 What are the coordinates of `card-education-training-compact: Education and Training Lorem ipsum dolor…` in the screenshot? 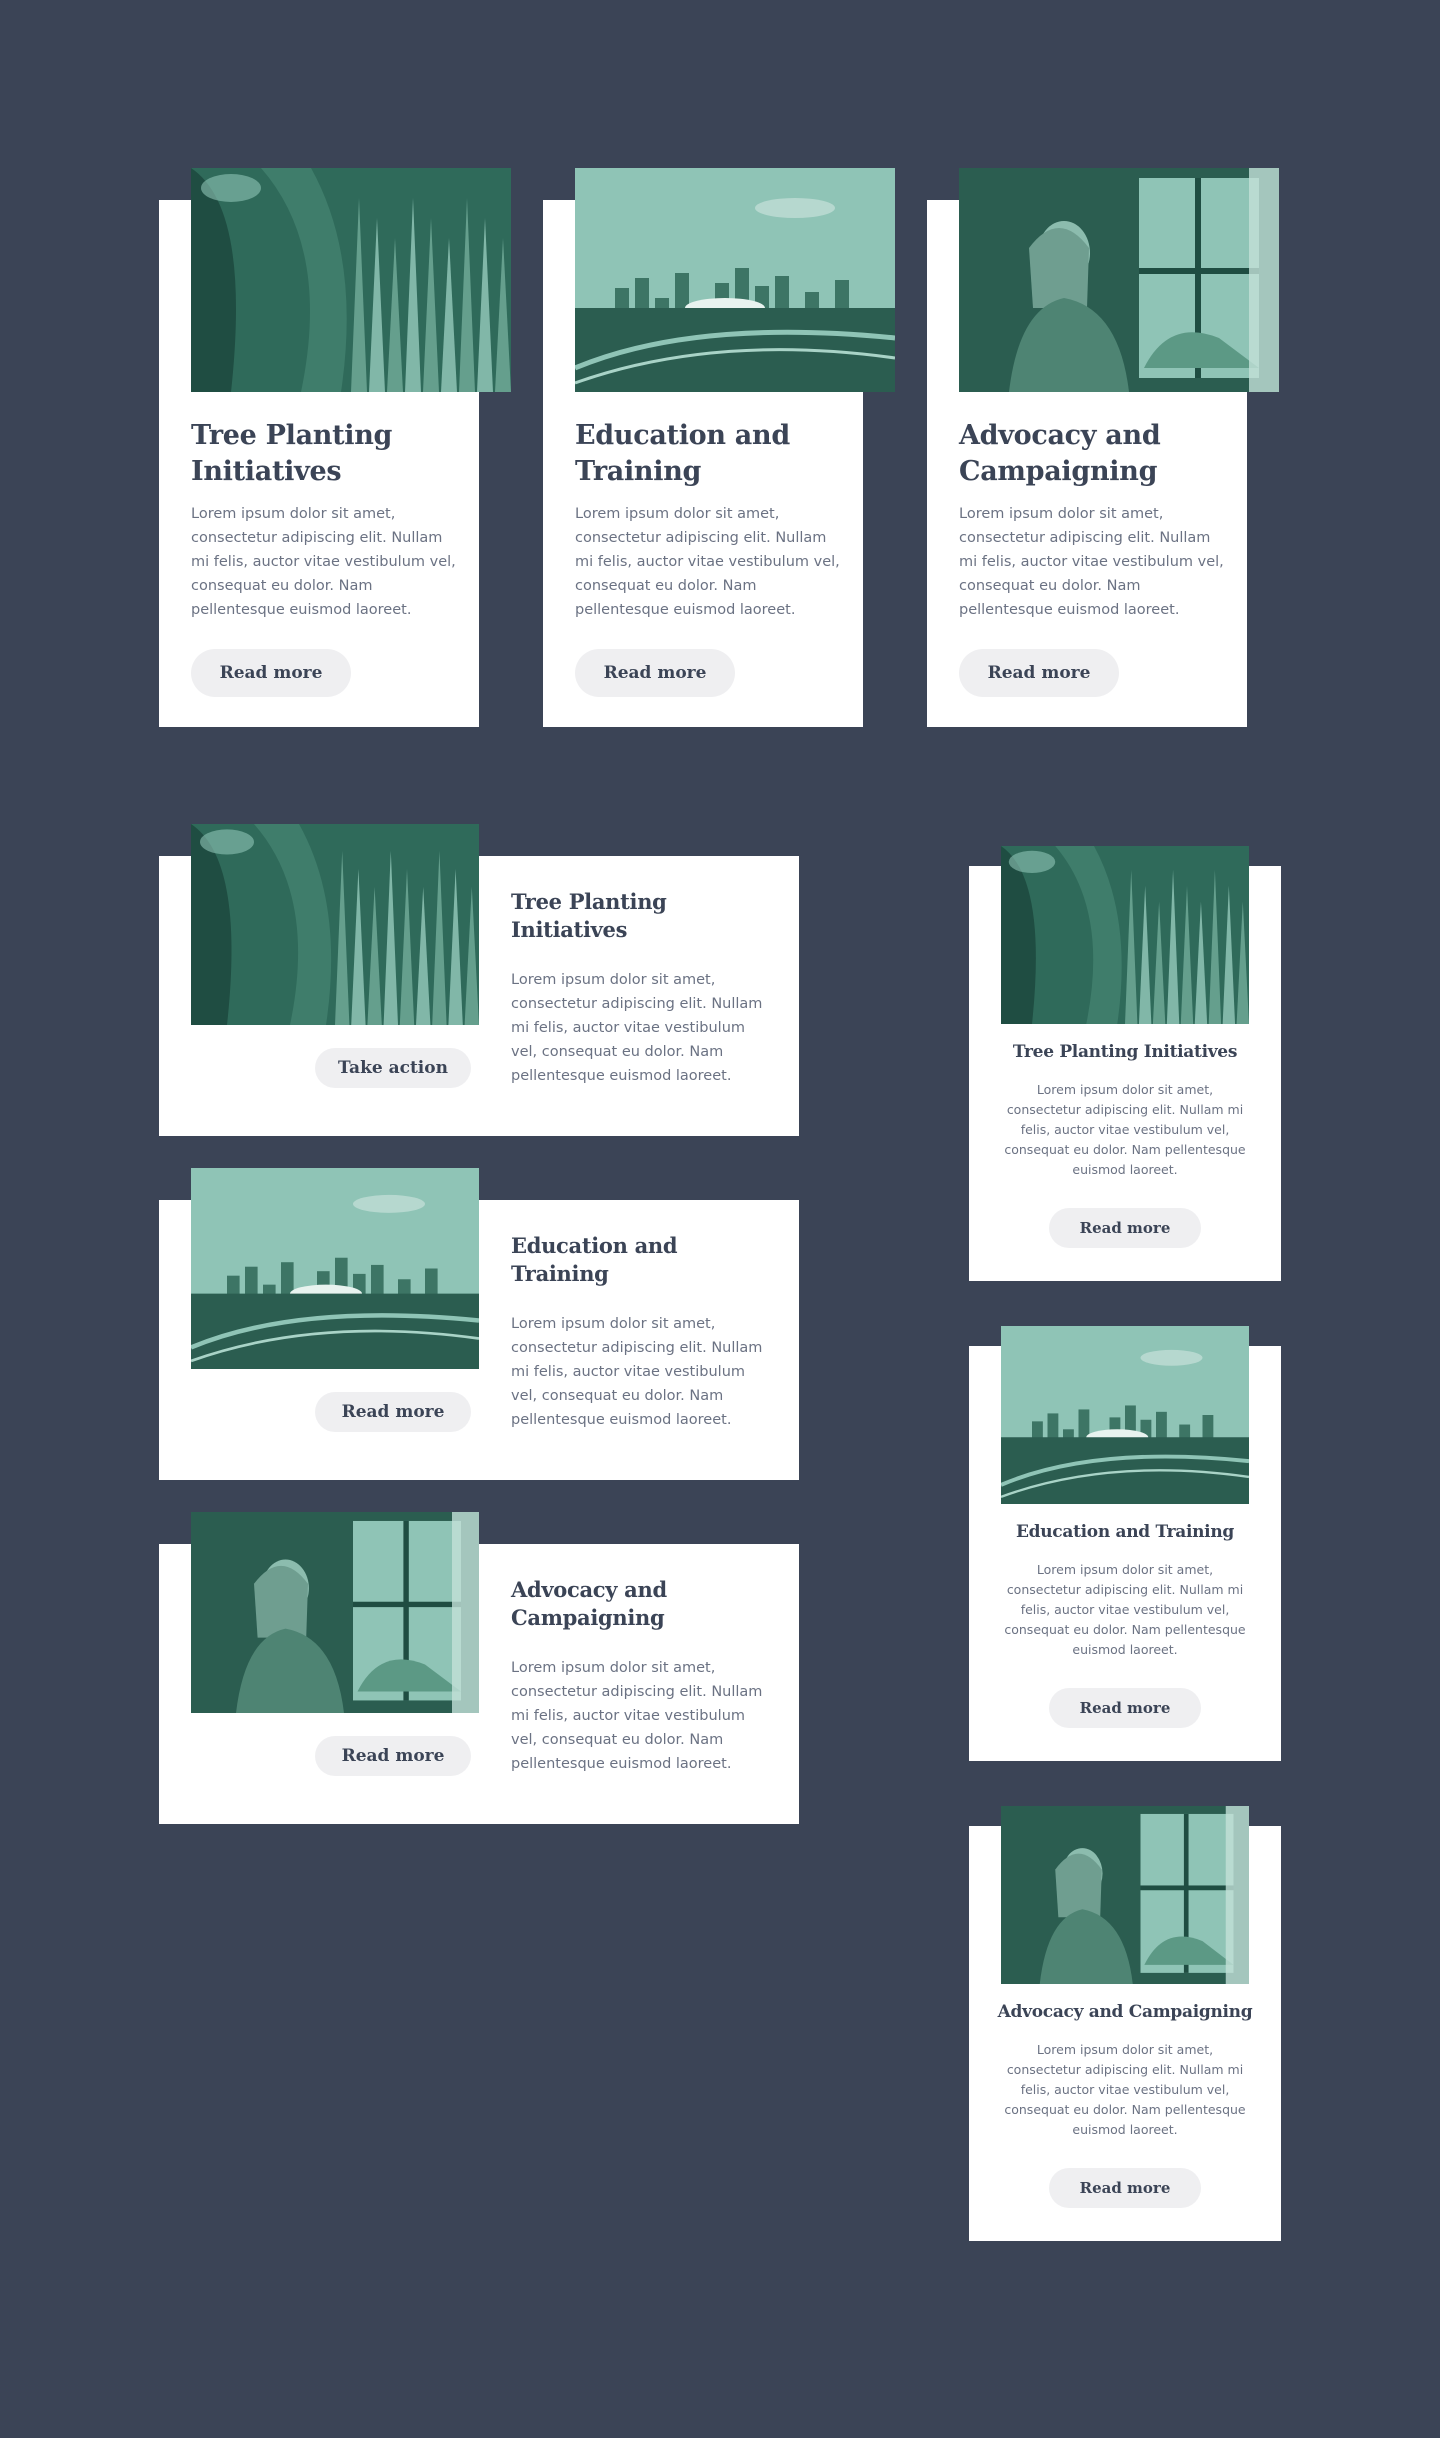 It's located at (1125, 1543).